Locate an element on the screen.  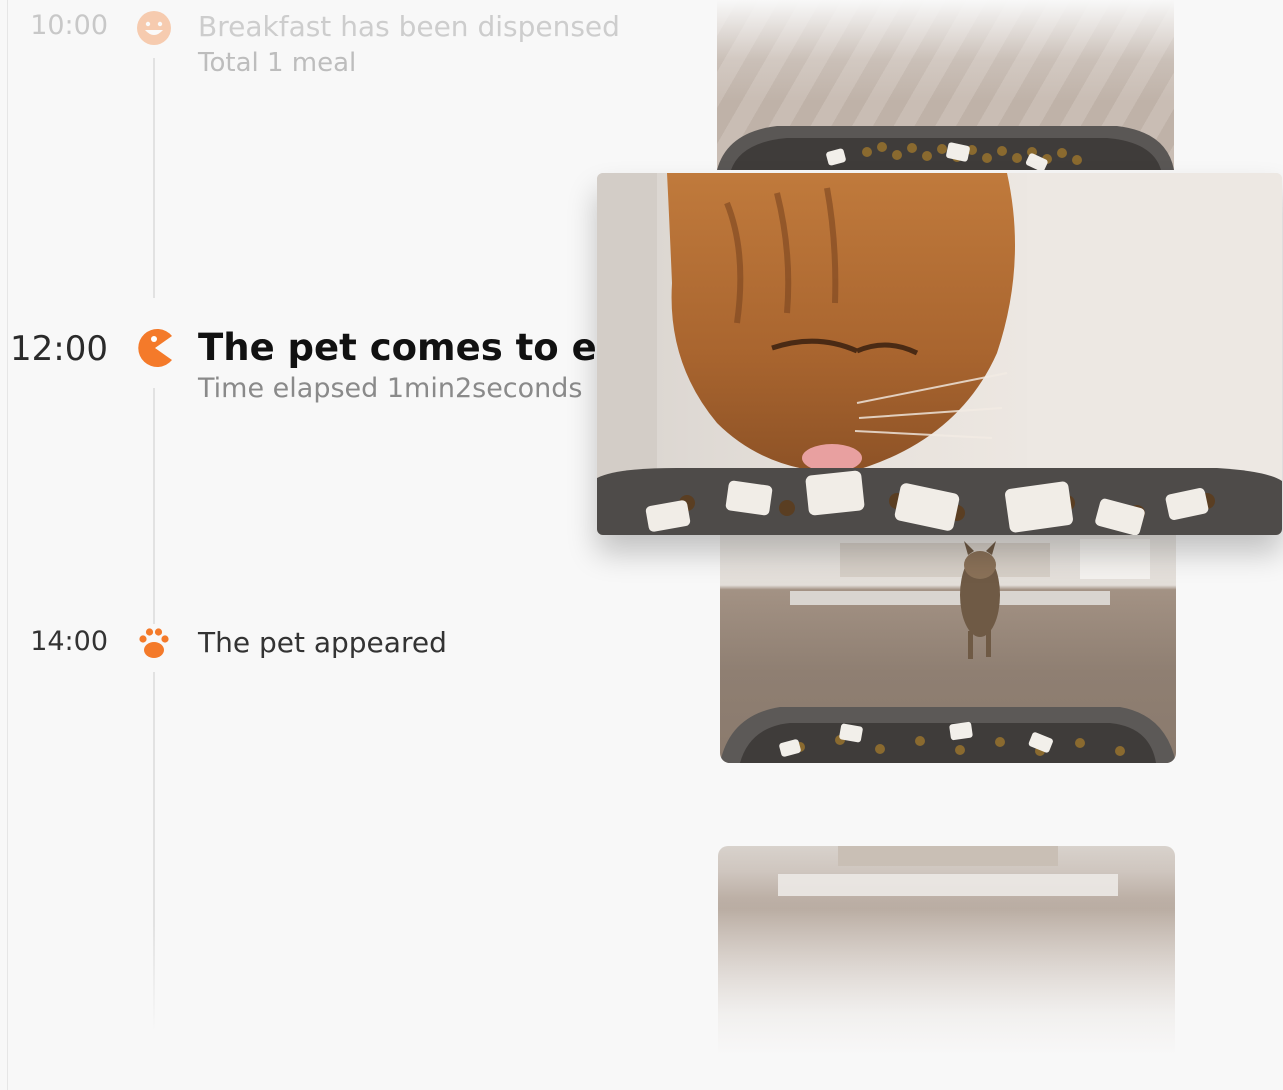
event-subtitle: Total 1 meal is located at coordinates (277, 63).